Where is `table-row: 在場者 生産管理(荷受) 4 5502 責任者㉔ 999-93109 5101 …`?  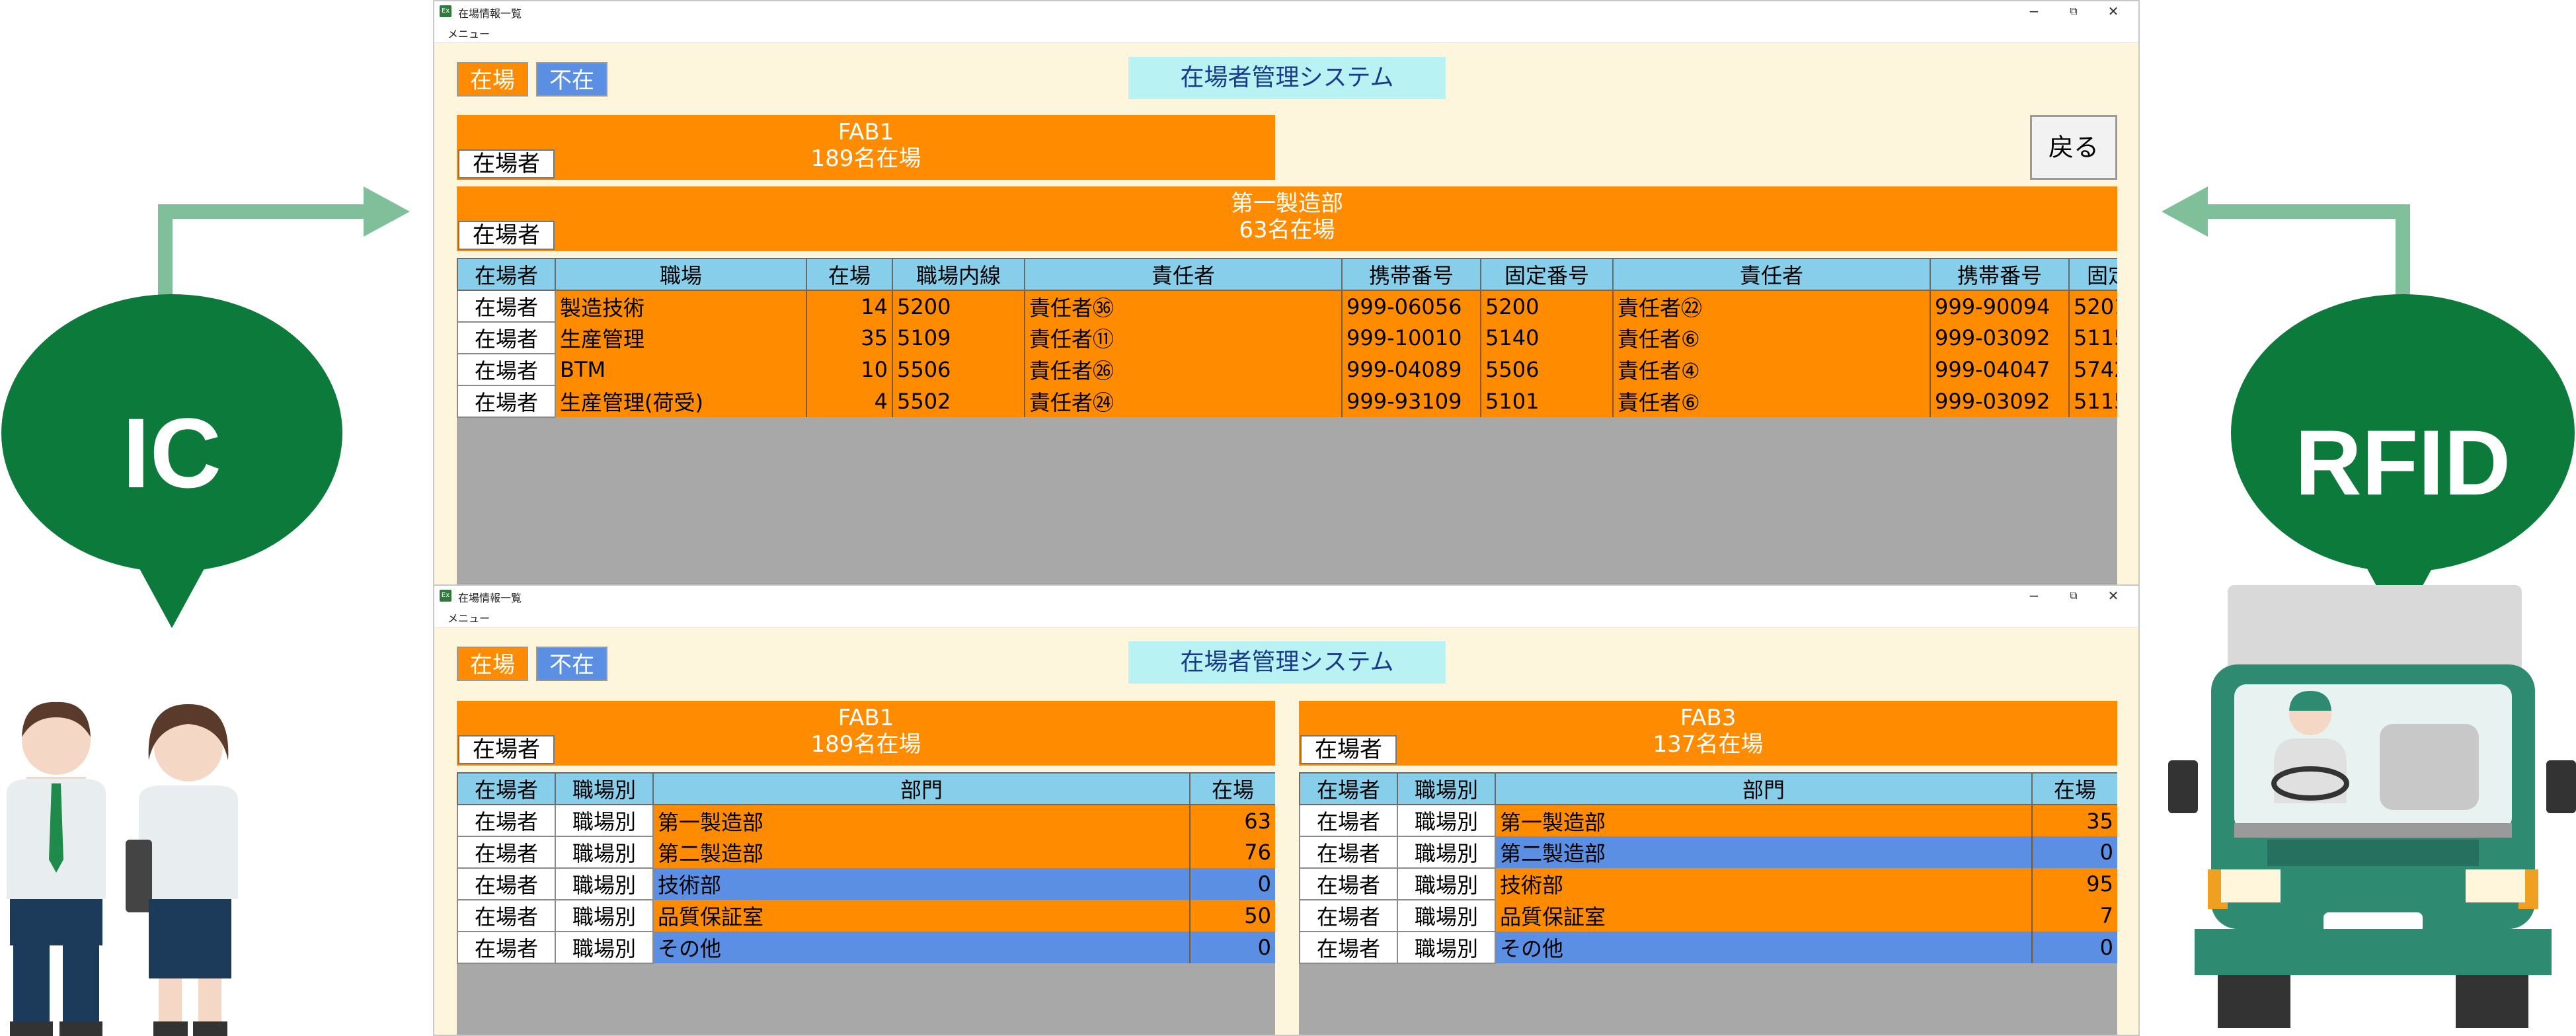
table-row: 在場者 生産管理(荷受) 4 5502 責任者㉔ 999-93109 5101 … is located at coordinates (1287, 401).